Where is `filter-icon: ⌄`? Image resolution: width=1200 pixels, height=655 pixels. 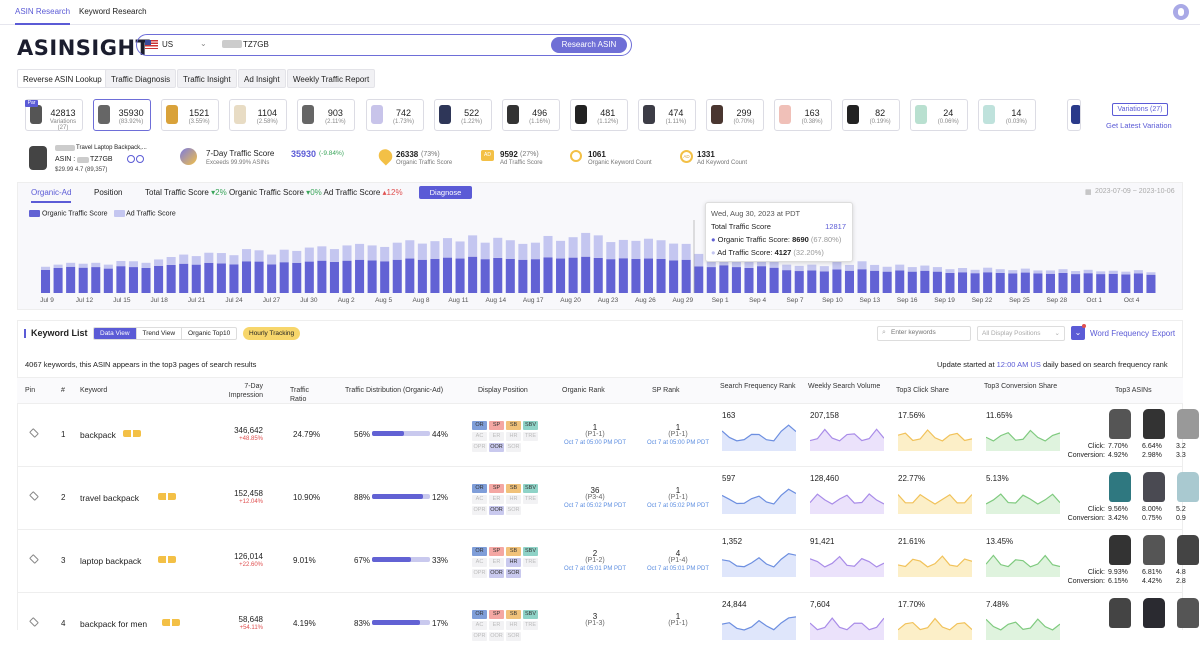
filter-icon: ⌄ is located at coordinates (1078, 333).